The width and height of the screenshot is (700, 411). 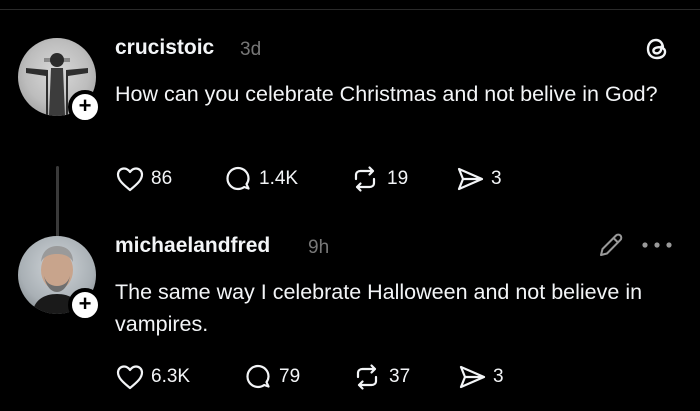 I want to click on top-divider, so click(x=350, y=9).